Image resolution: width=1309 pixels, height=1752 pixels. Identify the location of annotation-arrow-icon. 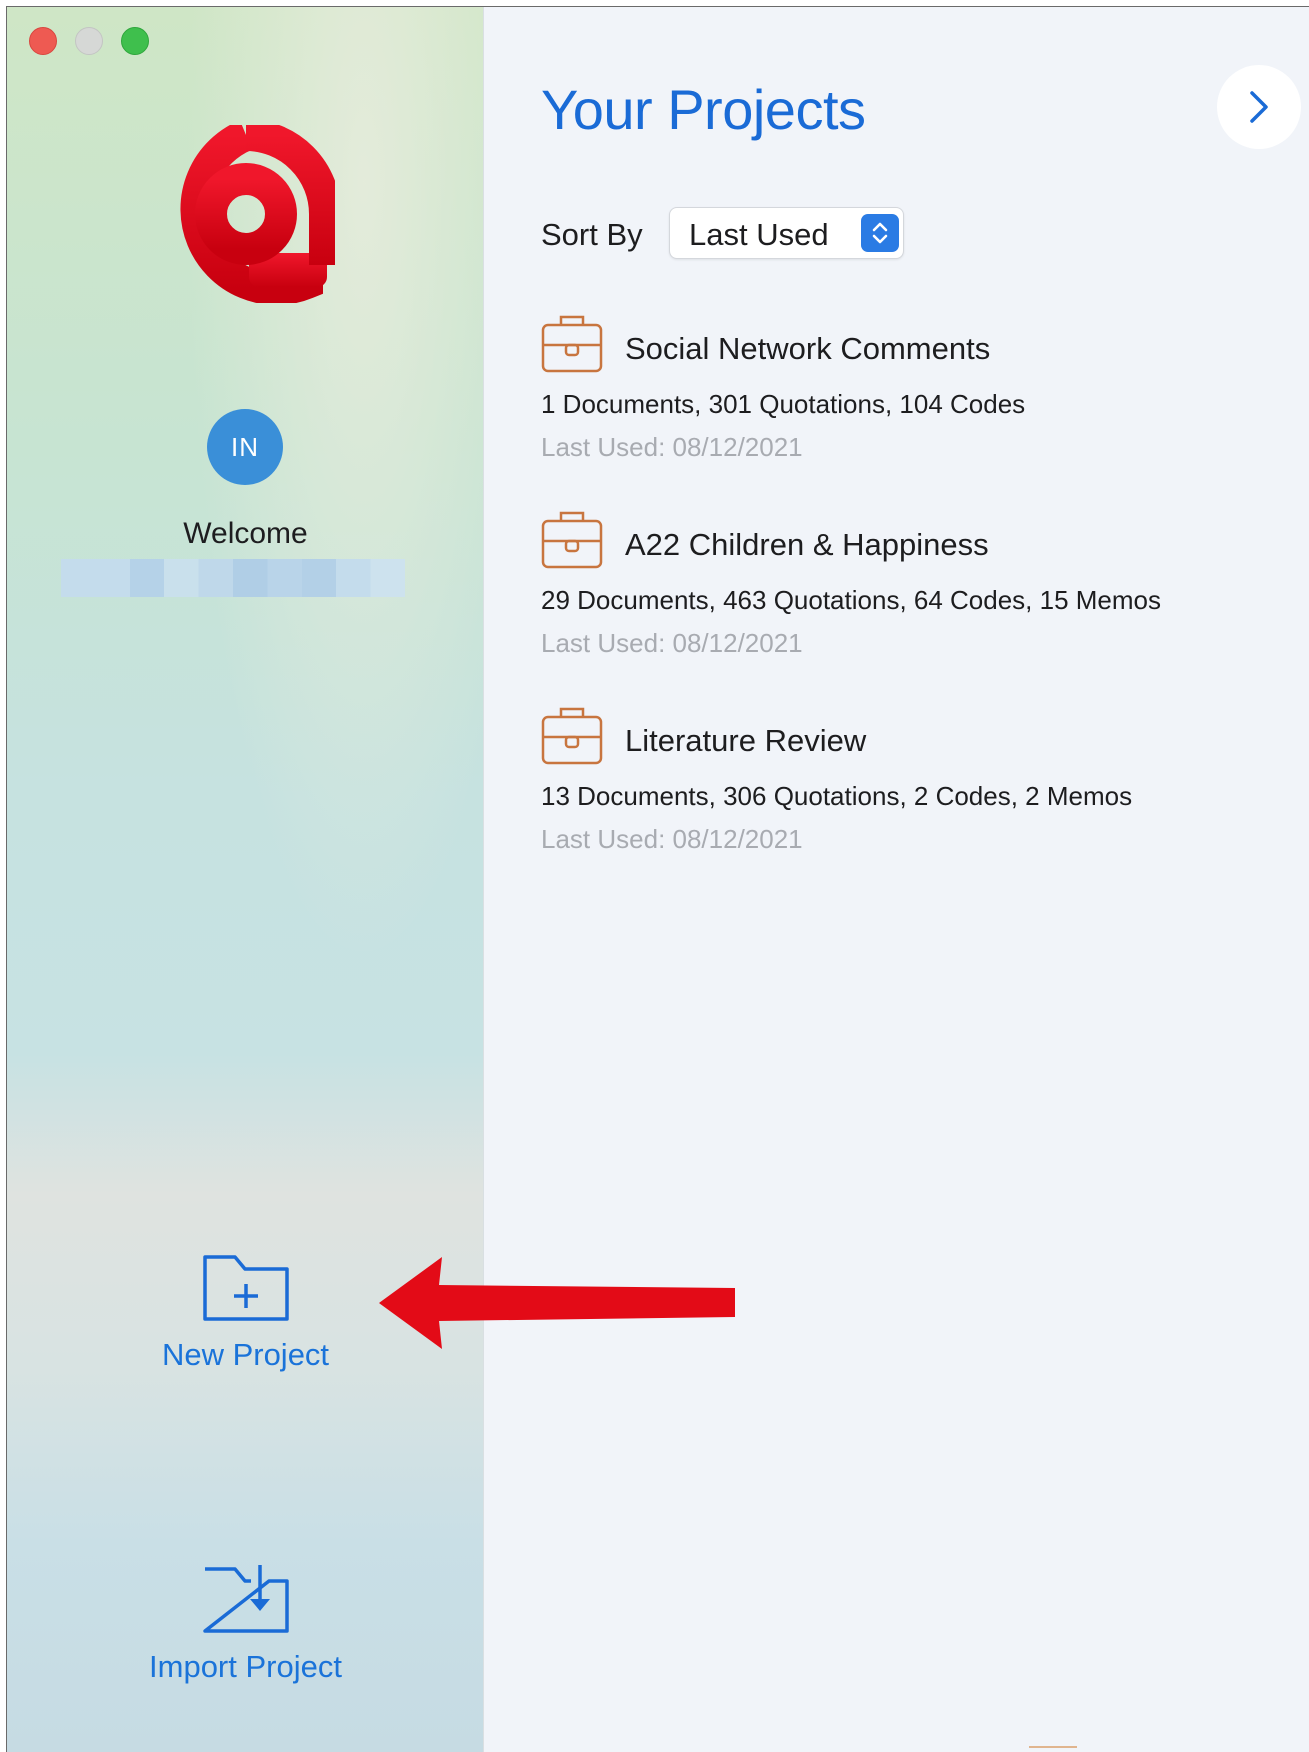
(557, 1303).